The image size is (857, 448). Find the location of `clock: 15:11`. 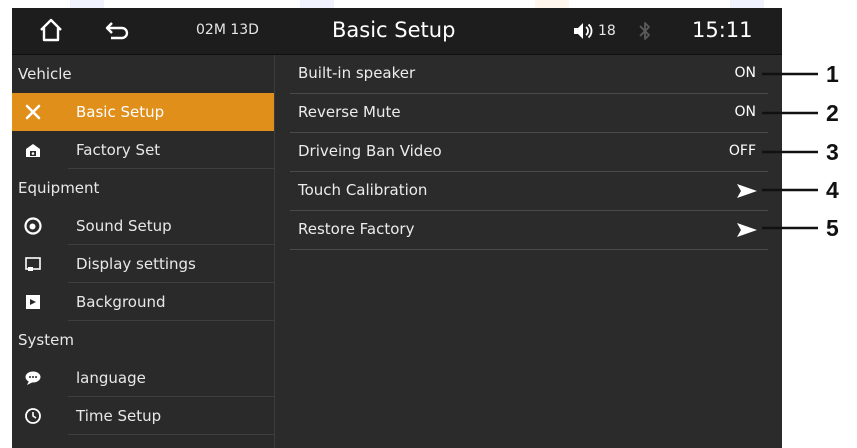

clock: 15:11 is located at coordinates (722, 30).